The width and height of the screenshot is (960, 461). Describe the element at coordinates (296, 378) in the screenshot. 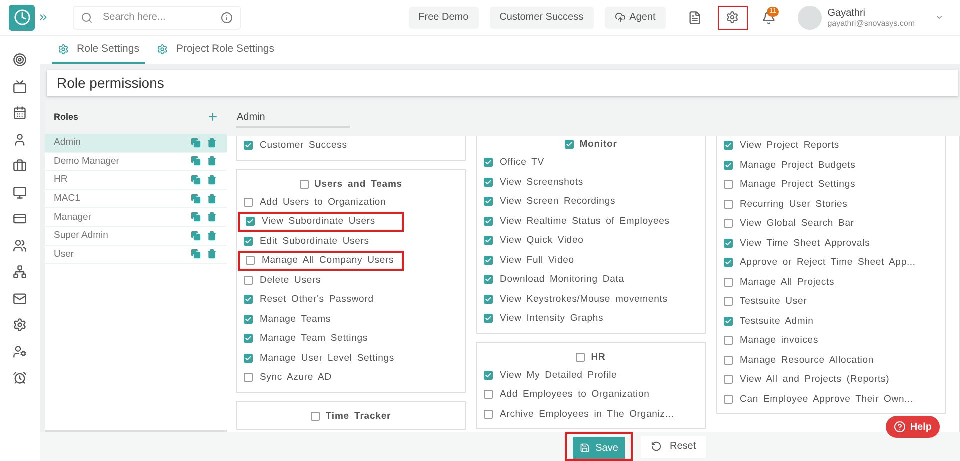

I see `permission-label: Sync Azure AD` at that location.